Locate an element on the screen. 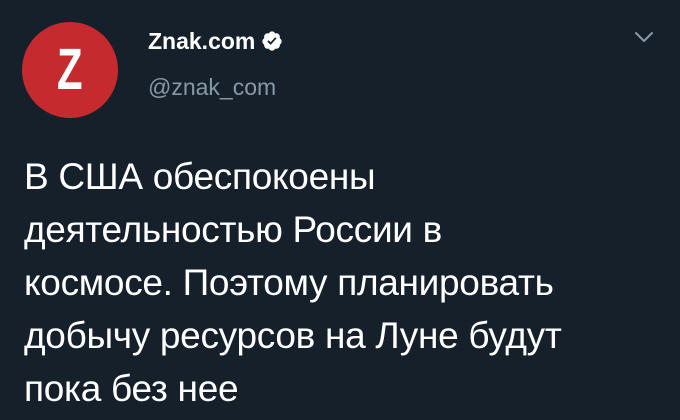 This screenshot has height=420, width=680. avatar-logo-letter: Z is located at coordinates (70, 69).